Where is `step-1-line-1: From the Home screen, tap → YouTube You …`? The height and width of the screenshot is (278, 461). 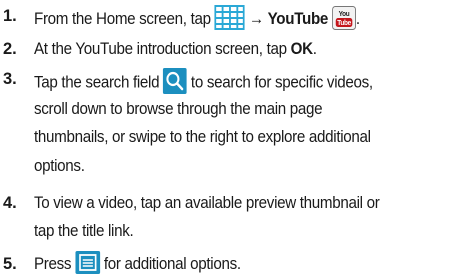
step-1-line-1: From the Home screen, tap → YouTube You … is located at coordinates (197, 18).